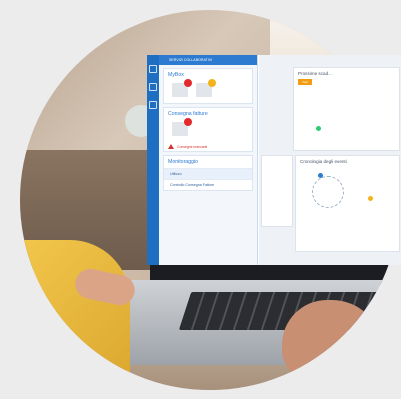  Describe the element at coordinates (183, 162) in the screenshot. I see `monitoraggio-title: Monitoraggio` at that location.